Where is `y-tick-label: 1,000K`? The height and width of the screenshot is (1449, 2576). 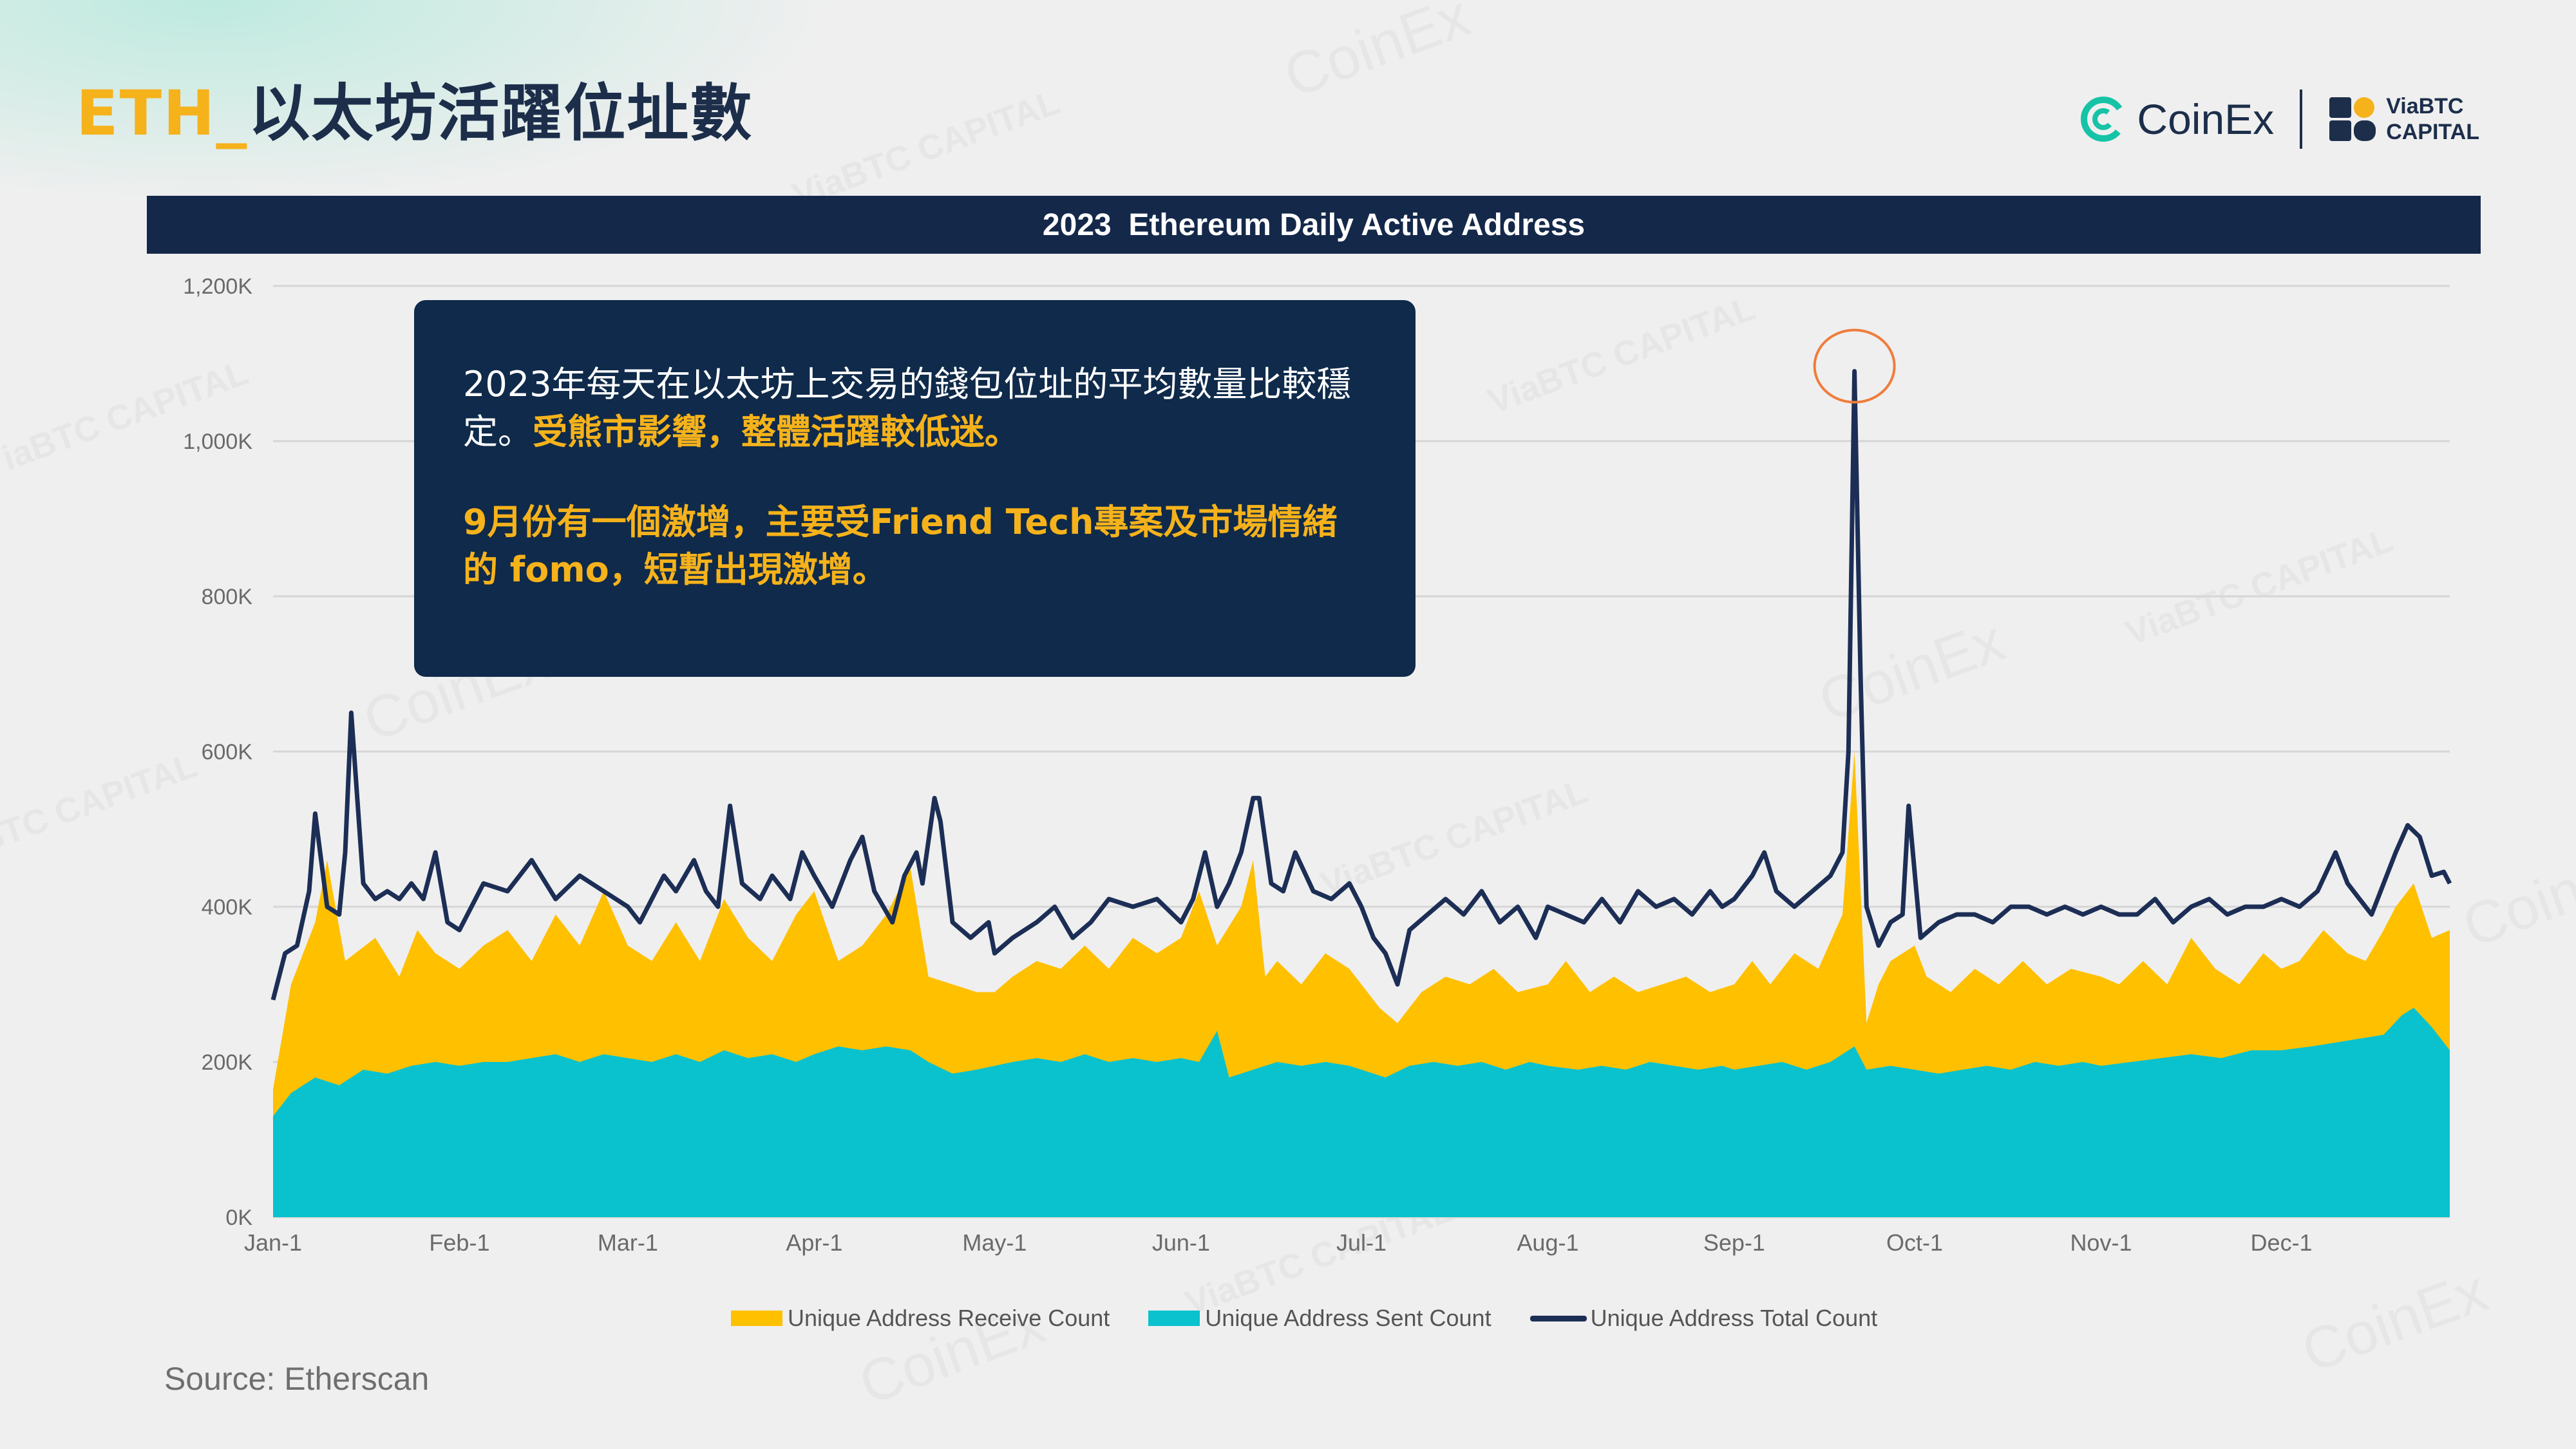
y-tick-label: 1,000K is located at coordinates (217, 442).